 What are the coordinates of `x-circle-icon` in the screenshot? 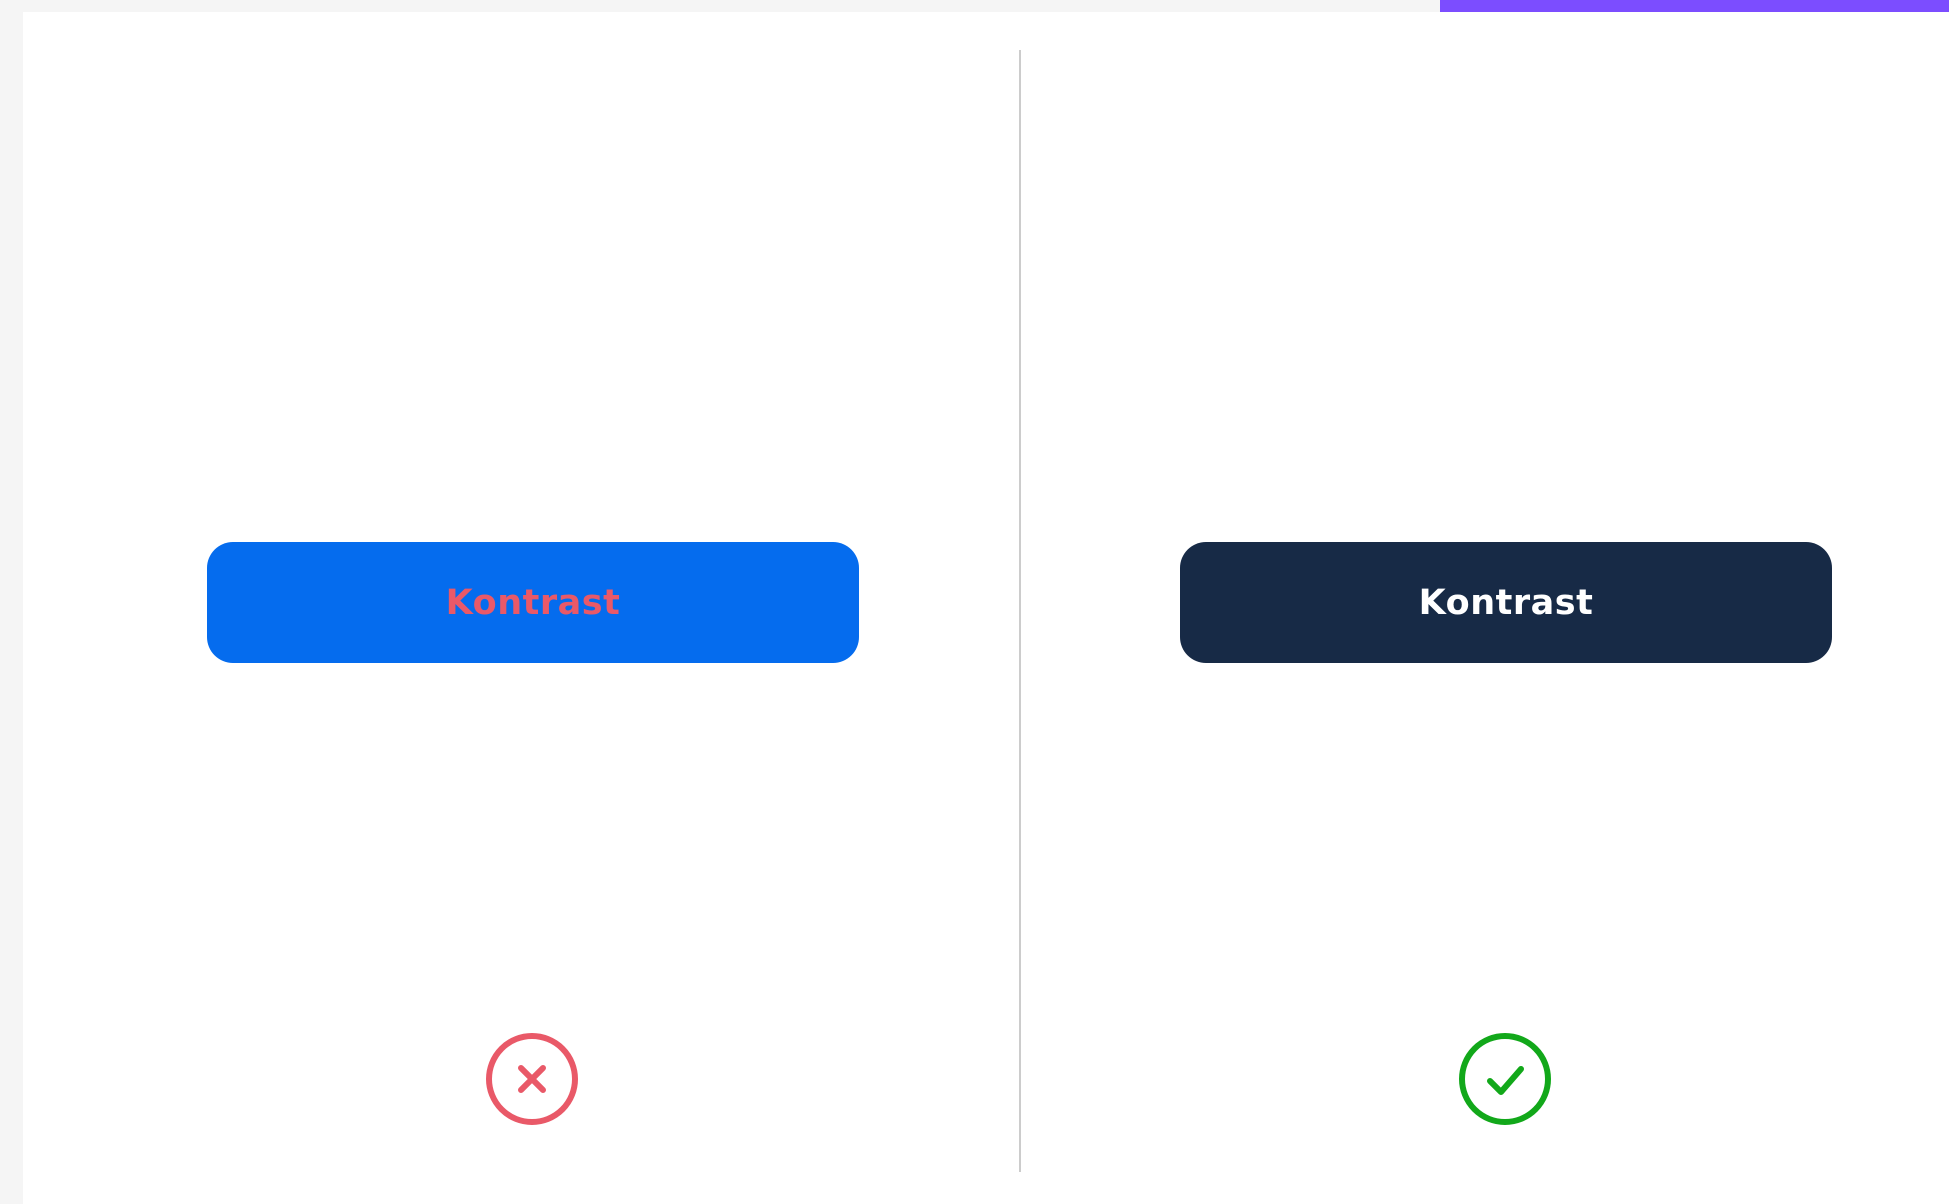 It's located at (532, 1079).